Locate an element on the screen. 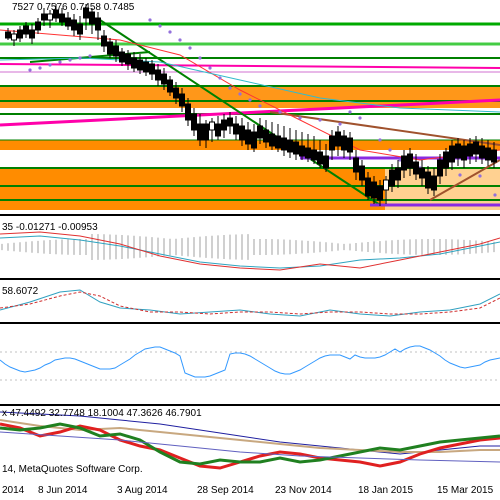 Image resolution: width=500 pixels, height=500 pixels. macd-signal-line is located at coordinates (250, 252).